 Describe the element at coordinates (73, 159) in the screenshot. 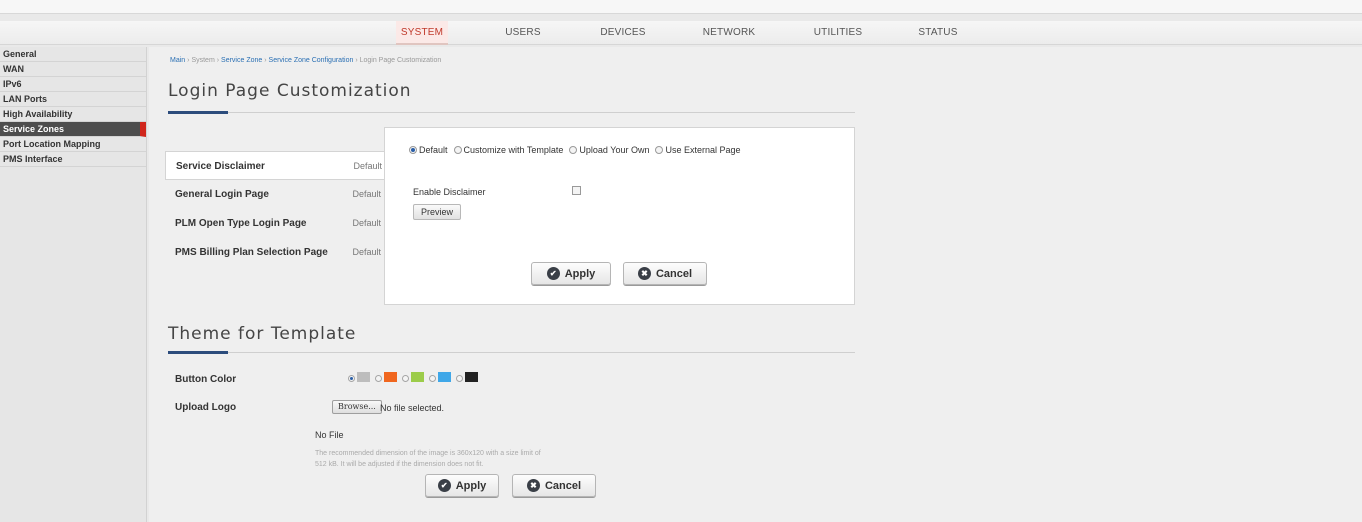

I see `sidebar-item-pms-interface: PMS Interface` at that location.